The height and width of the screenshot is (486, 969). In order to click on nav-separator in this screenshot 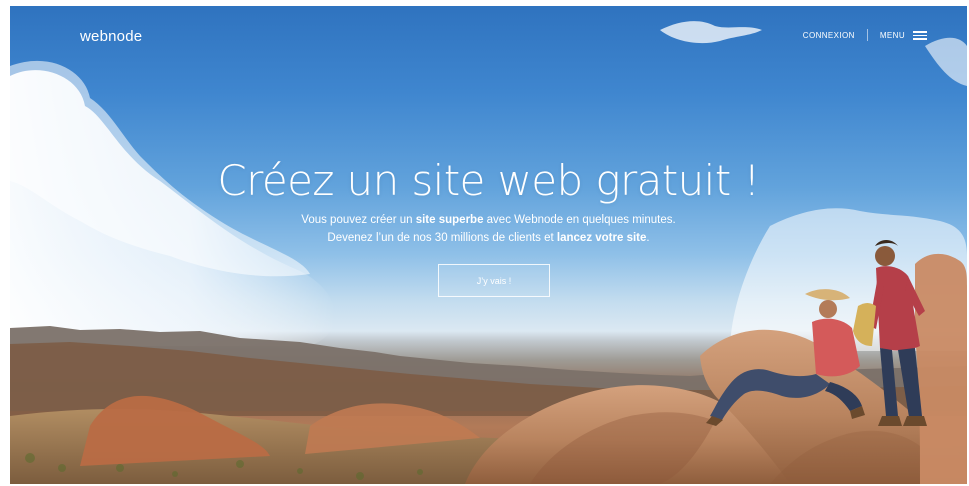, I will do `click(867, 35)`.